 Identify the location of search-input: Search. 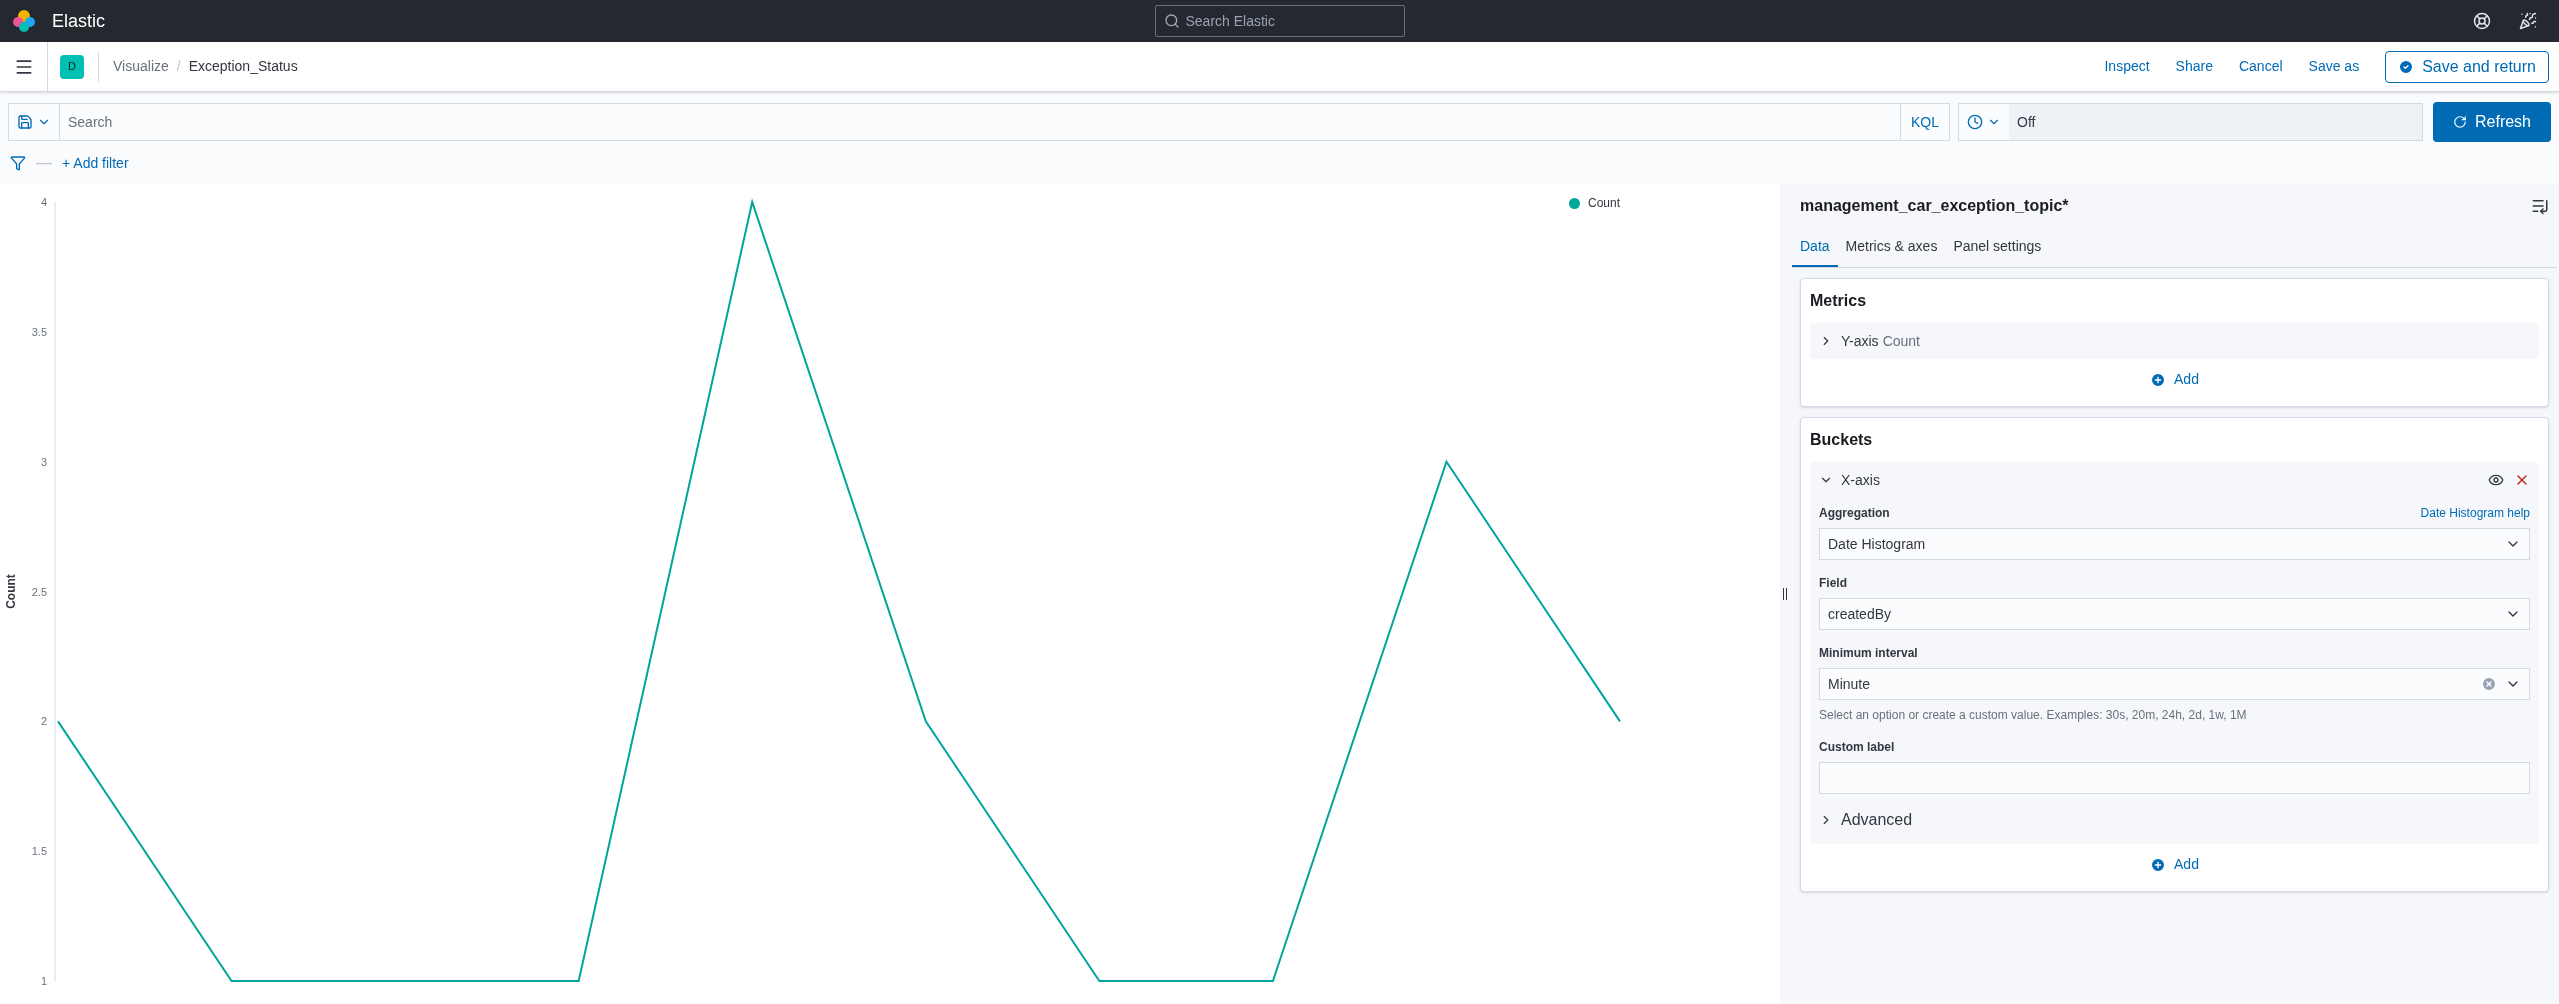
(980, 122).